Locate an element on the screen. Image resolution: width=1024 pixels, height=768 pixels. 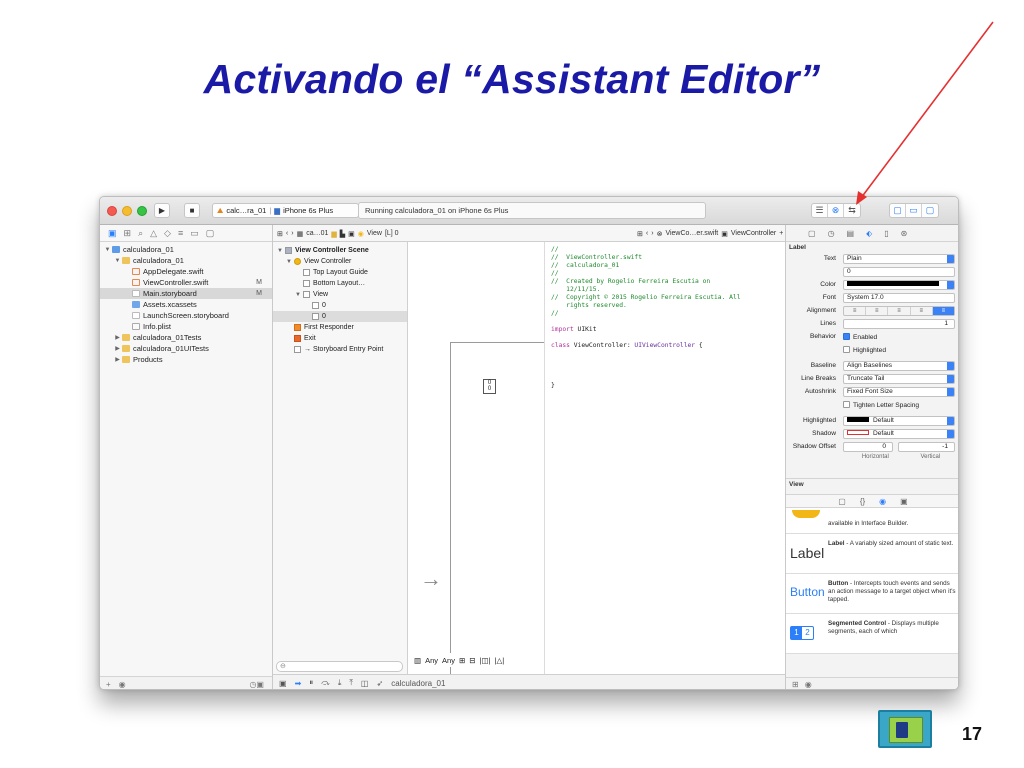
baseline-select: Align Baselines is located at coordinates (899, 366).